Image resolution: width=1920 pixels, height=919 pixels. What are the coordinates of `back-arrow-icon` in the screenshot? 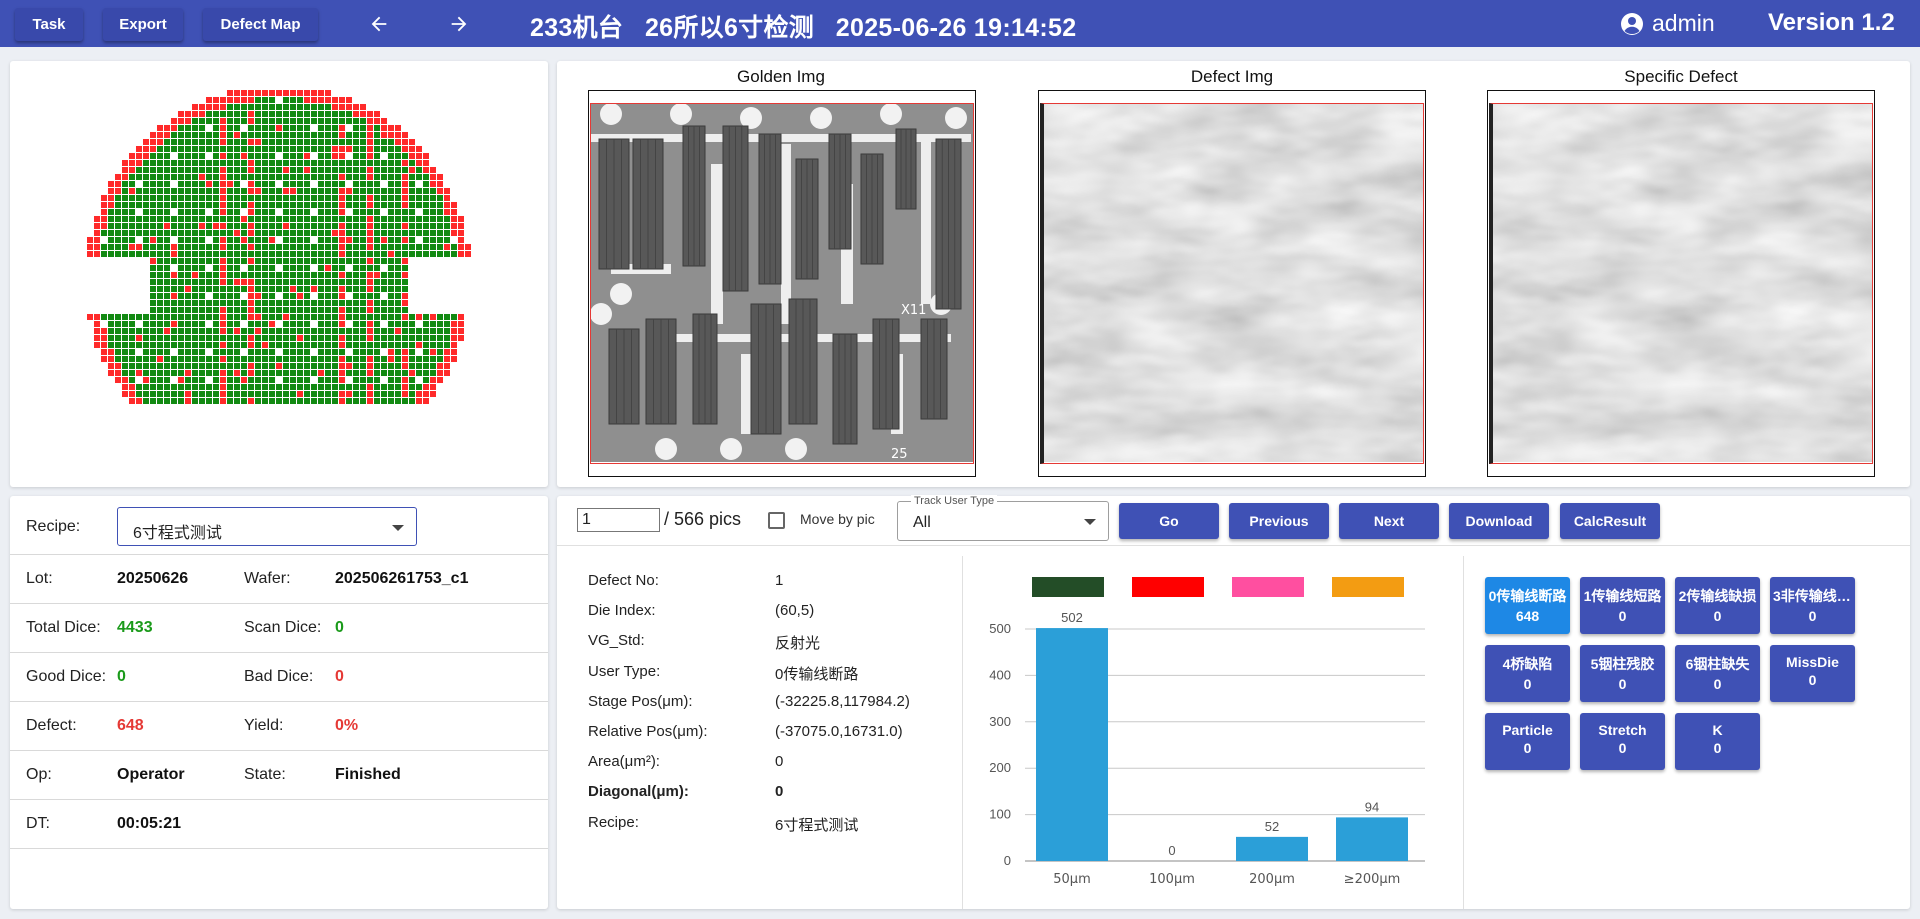 It's located at (379, 24).